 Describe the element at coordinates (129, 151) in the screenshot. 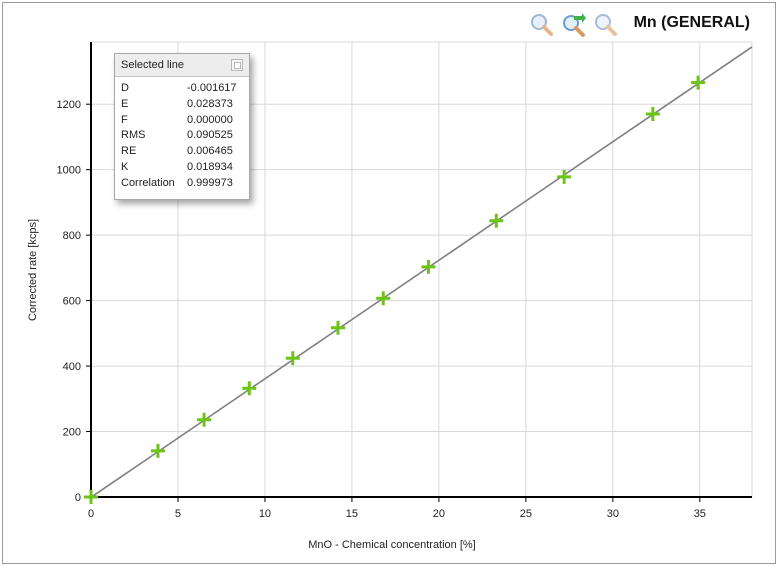

I see `stat-name: RE` at that location.